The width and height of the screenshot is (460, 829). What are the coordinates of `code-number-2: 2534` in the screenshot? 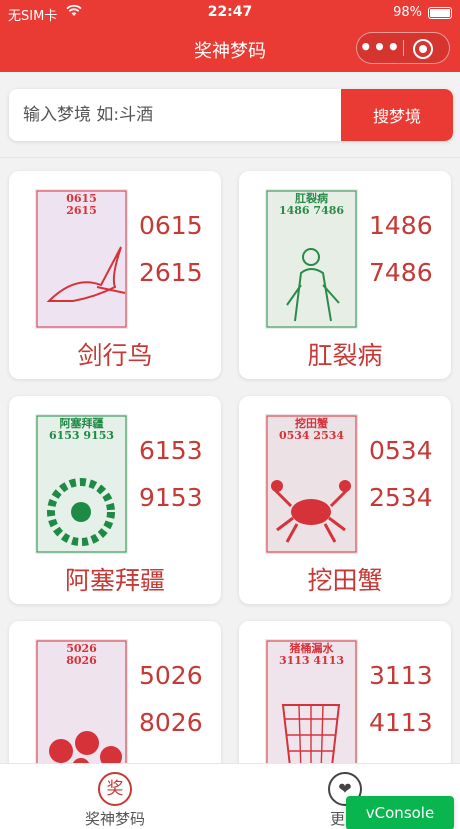 It's located at (401, 497).